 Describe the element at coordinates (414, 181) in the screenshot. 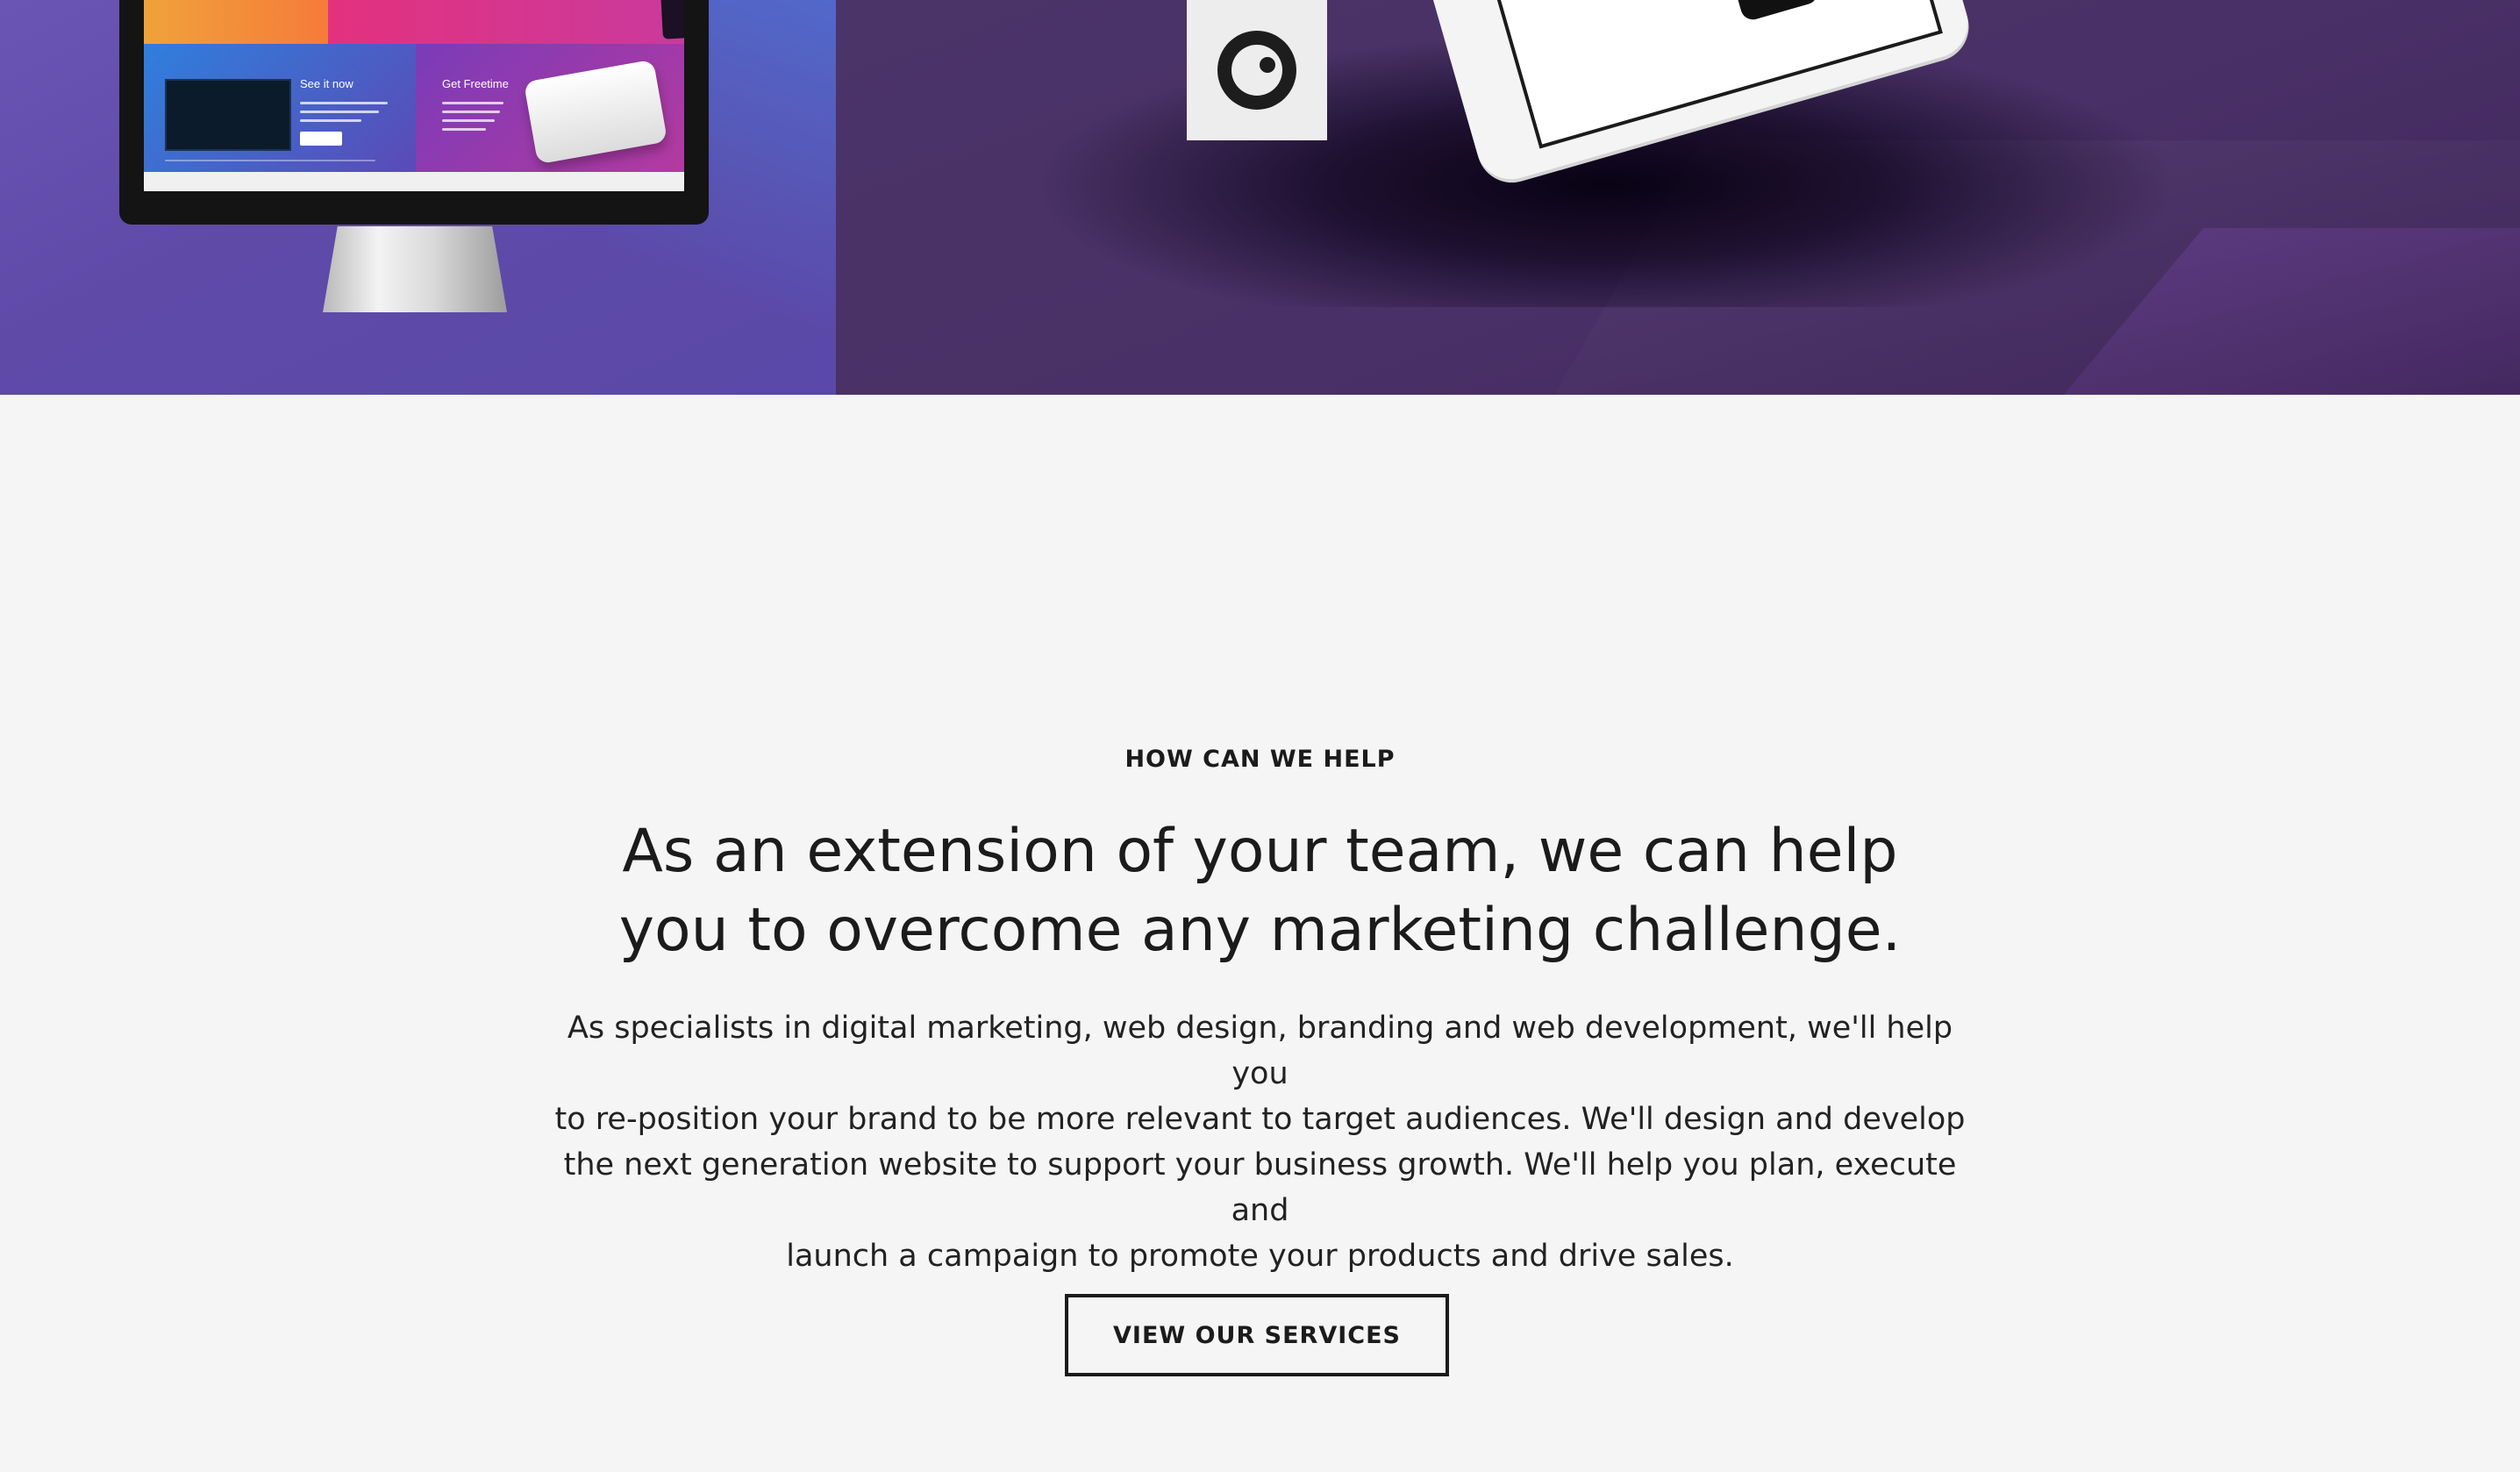

I see `screen-footer` at that location.